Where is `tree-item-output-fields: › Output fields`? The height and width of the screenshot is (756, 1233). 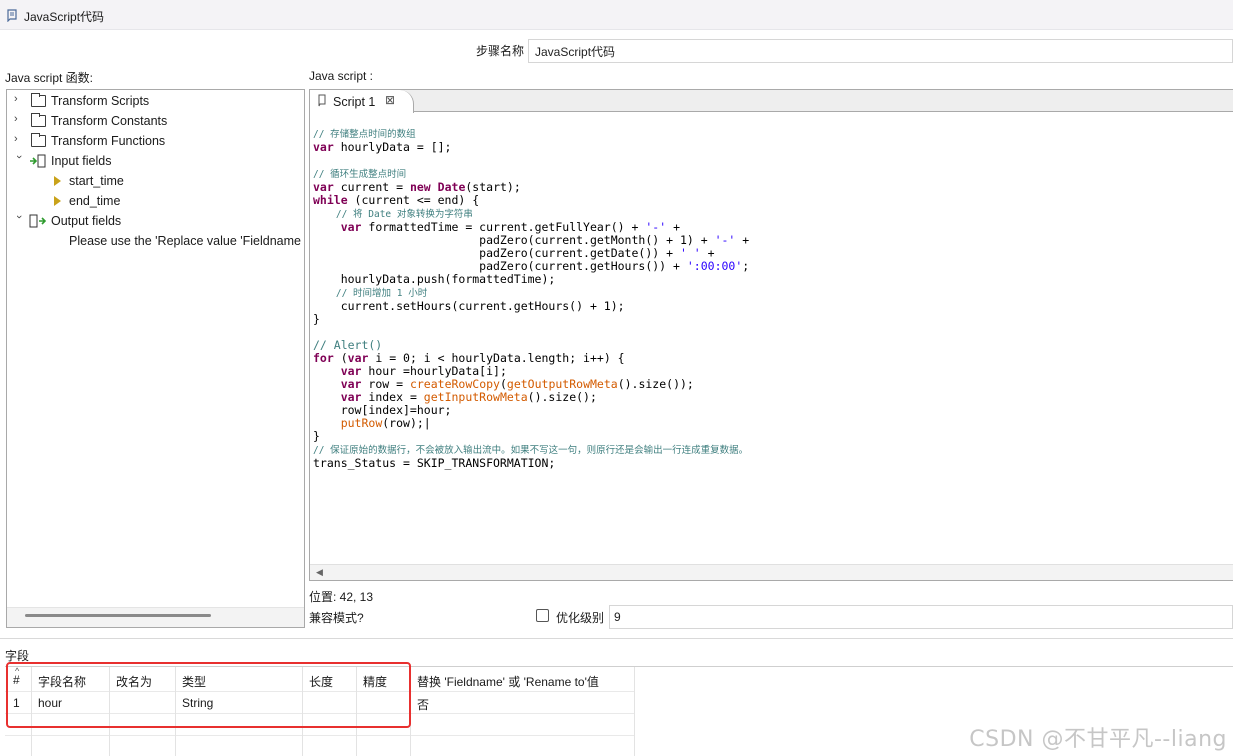
tree-item-output-fields: › Output fields is located at coordinates (154, 221).